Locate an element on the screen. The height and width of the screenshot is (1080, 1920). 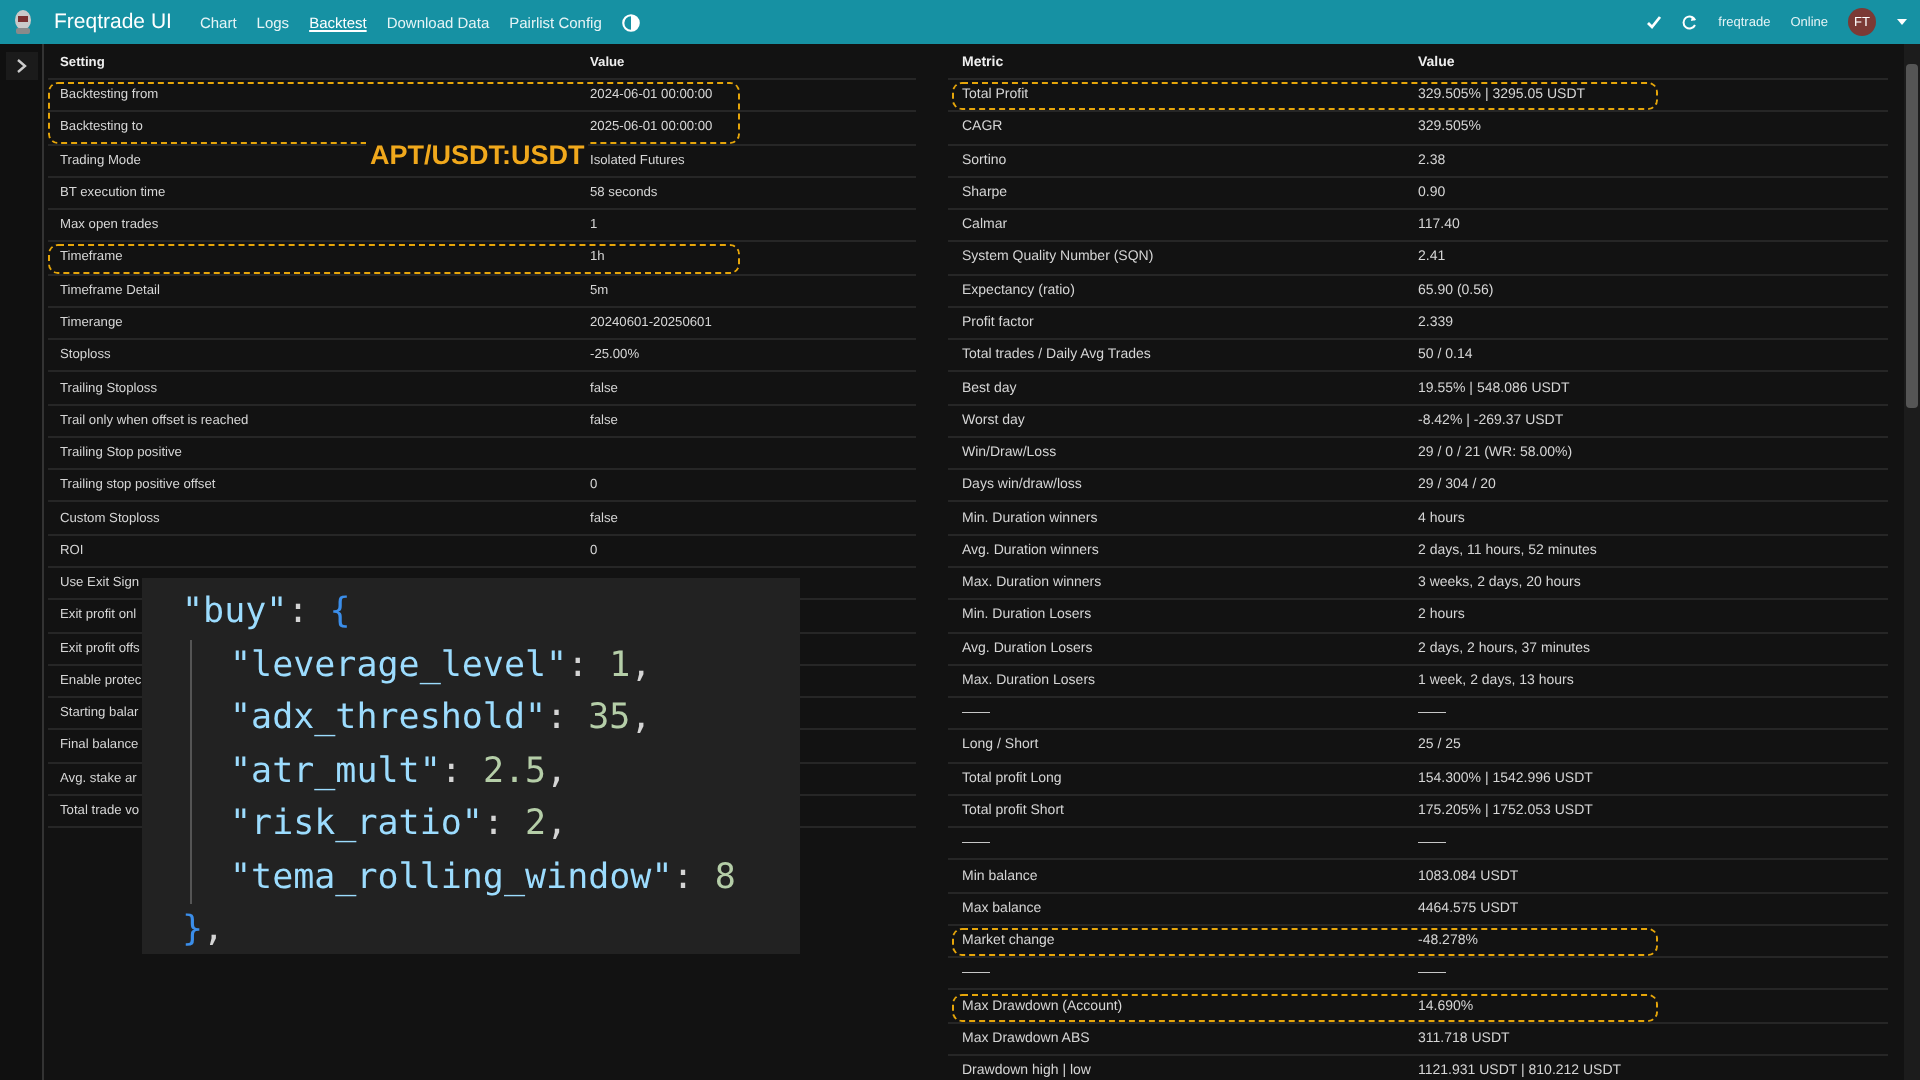
caret-icon is located at coordinates (1902, 22).